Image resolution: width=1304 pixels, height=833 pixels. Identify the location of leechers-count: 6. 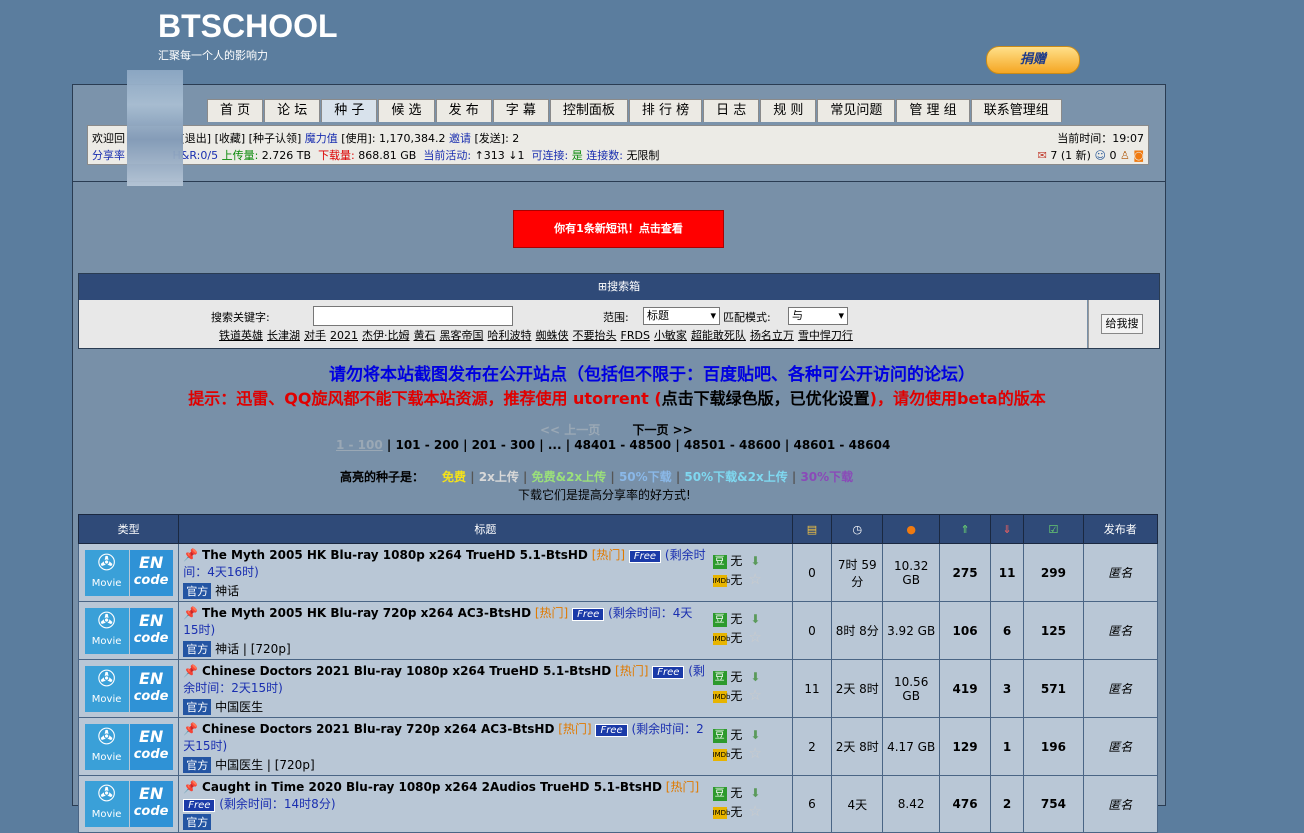
(1007, 630).